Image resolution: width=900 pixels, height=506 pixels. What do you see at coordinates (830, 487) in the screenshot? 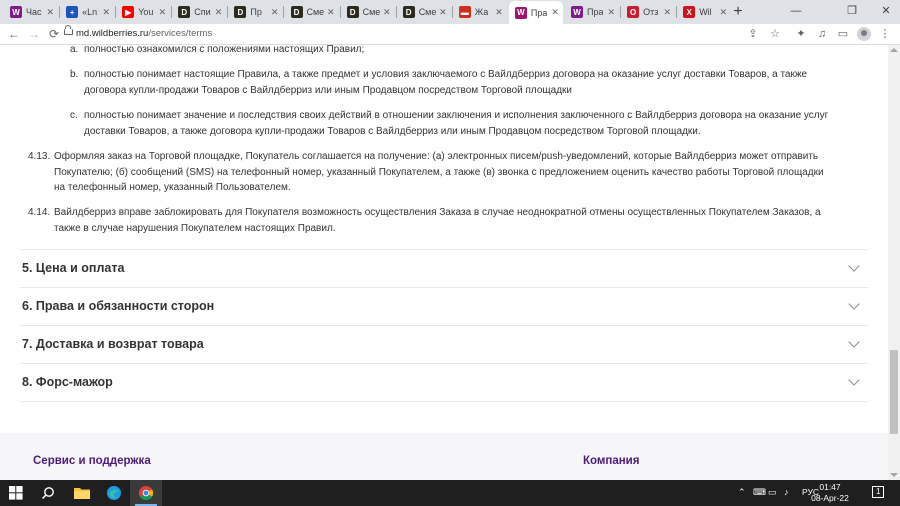
I see `clock-time: 01:47` at bounding box center [830, 487].